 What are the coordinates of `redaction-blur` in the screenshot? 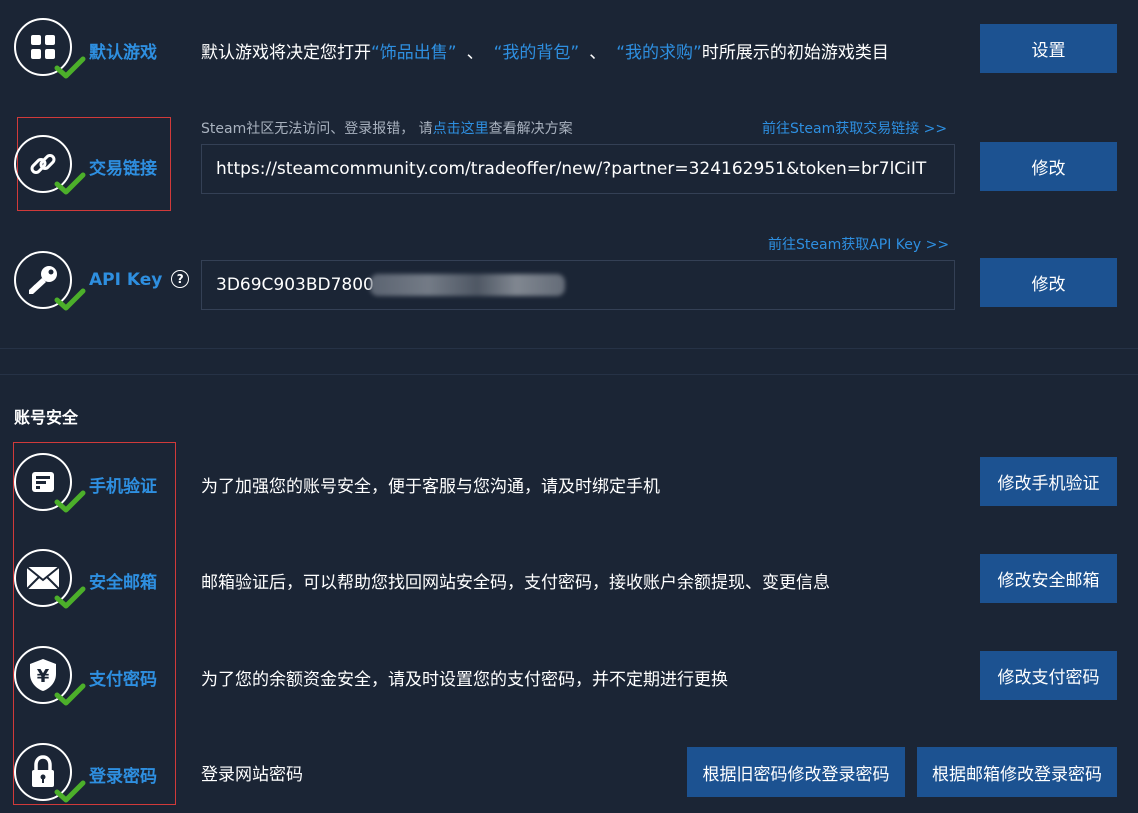 It's located at (467, 285).